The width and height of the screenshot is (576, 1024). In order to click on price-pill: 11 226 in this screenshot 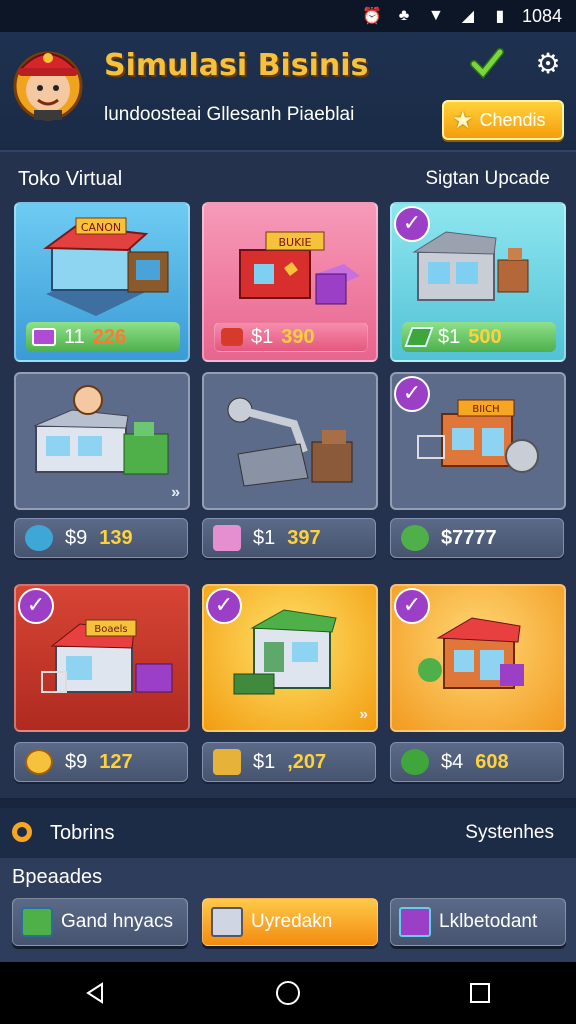, I will do `click(103, 337)`.